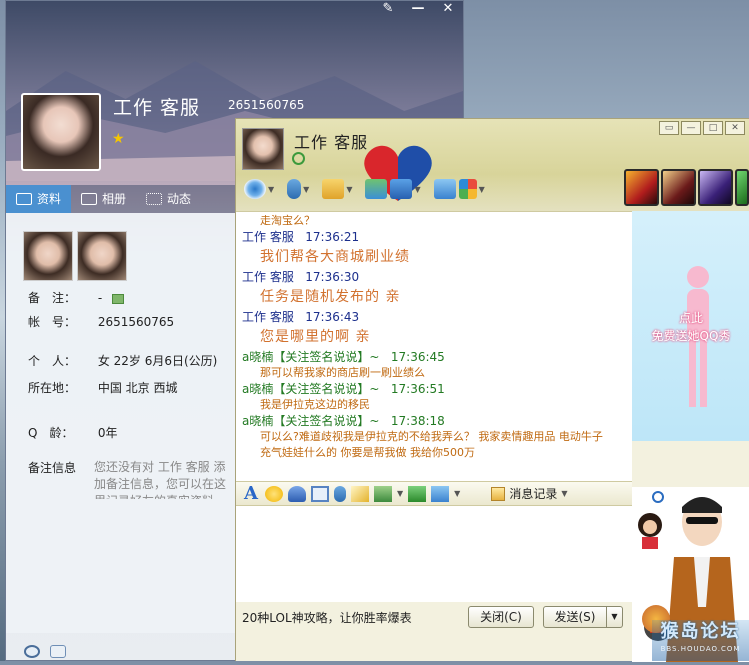 The width and height of the screenshot is (749, 665). What do you see at coordinates (355, 617) in the screenshot?
I see `ad-link: 20种LOL神攻略，让你胜率爆表` at bounding box center [355, 617].